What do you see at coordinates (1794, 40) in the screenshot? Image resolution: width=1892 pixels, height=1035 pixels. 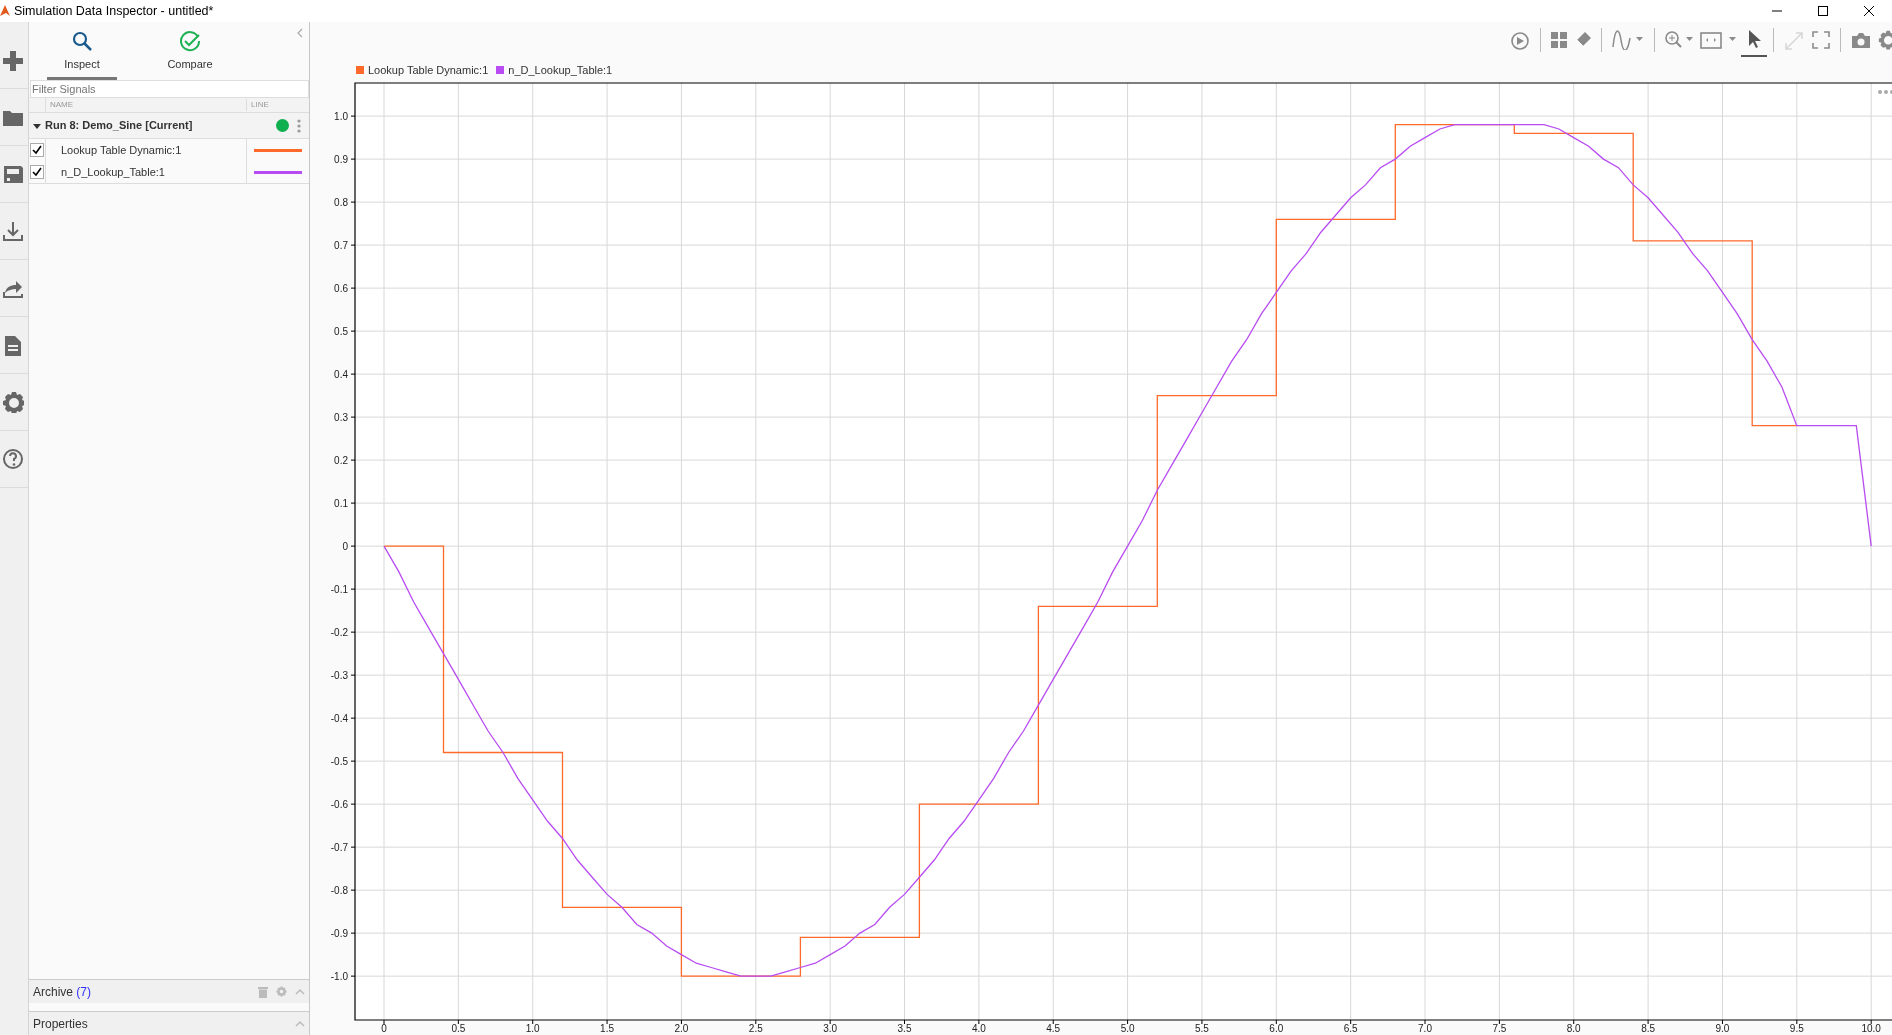 I see `expand-icon` at bounding box center [1794, 40].